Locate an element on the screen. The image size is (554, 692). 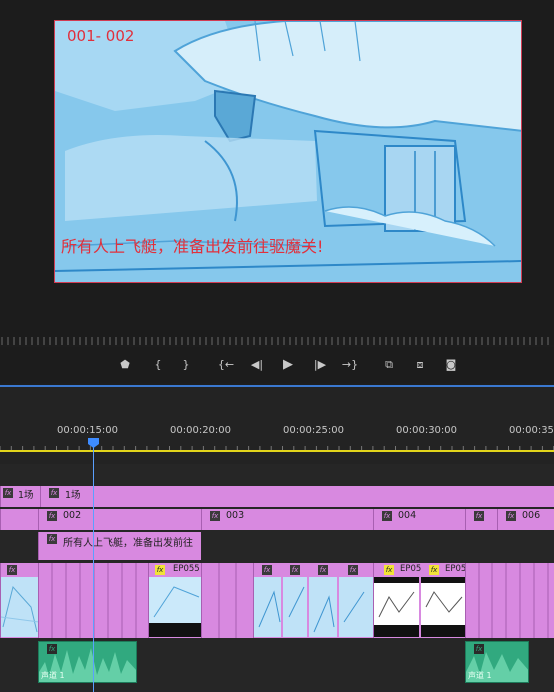
clip-label: 006 is located at coordinates (531, 515).